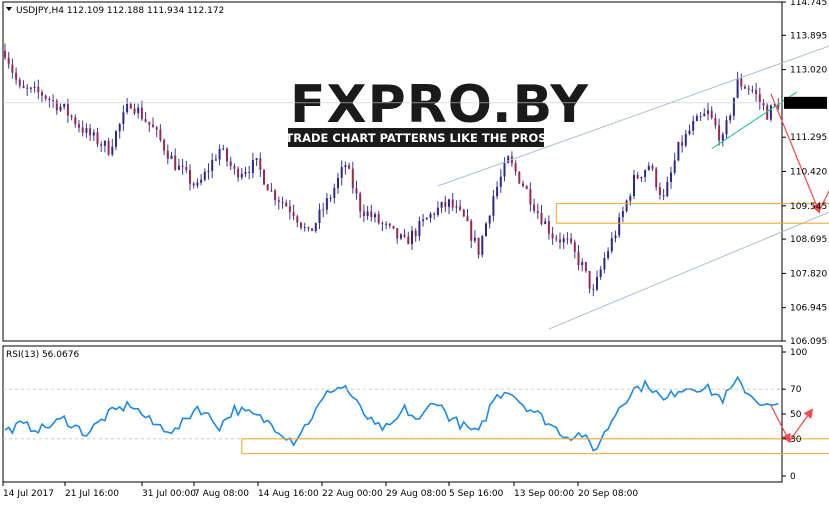  Describe the element at coordinates (288, 494) in the screenshot. I see `x-tick-label: 14 Aug 16:00` at that location.